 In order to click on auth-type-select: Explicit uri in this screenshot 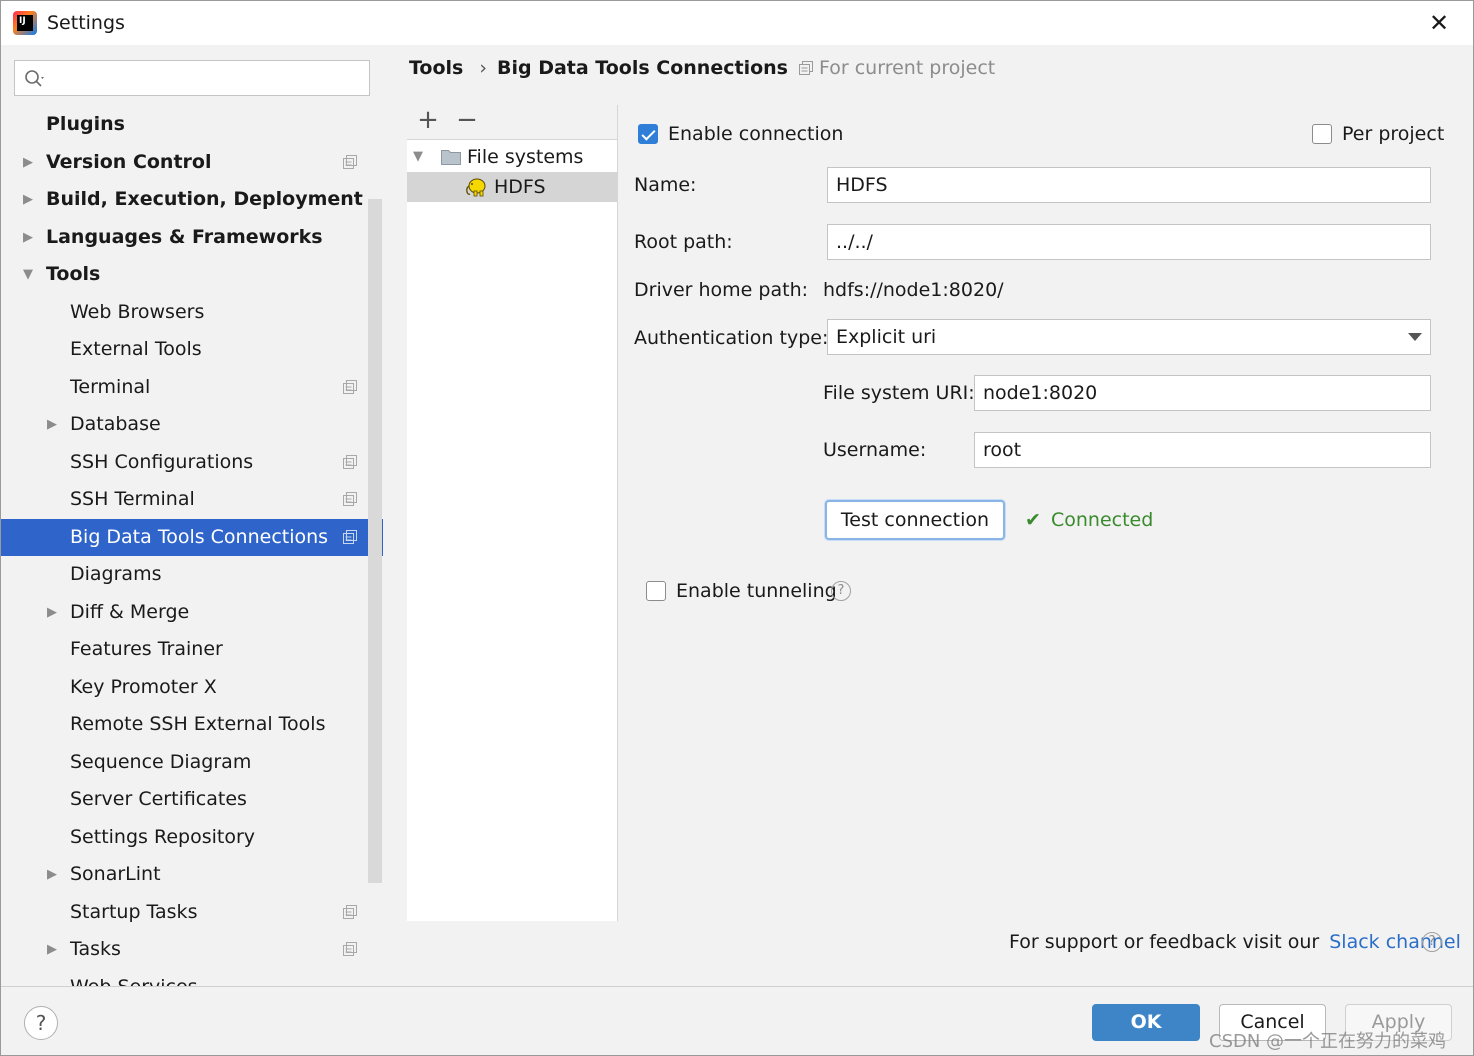, I will do `click(1129, 337)`.